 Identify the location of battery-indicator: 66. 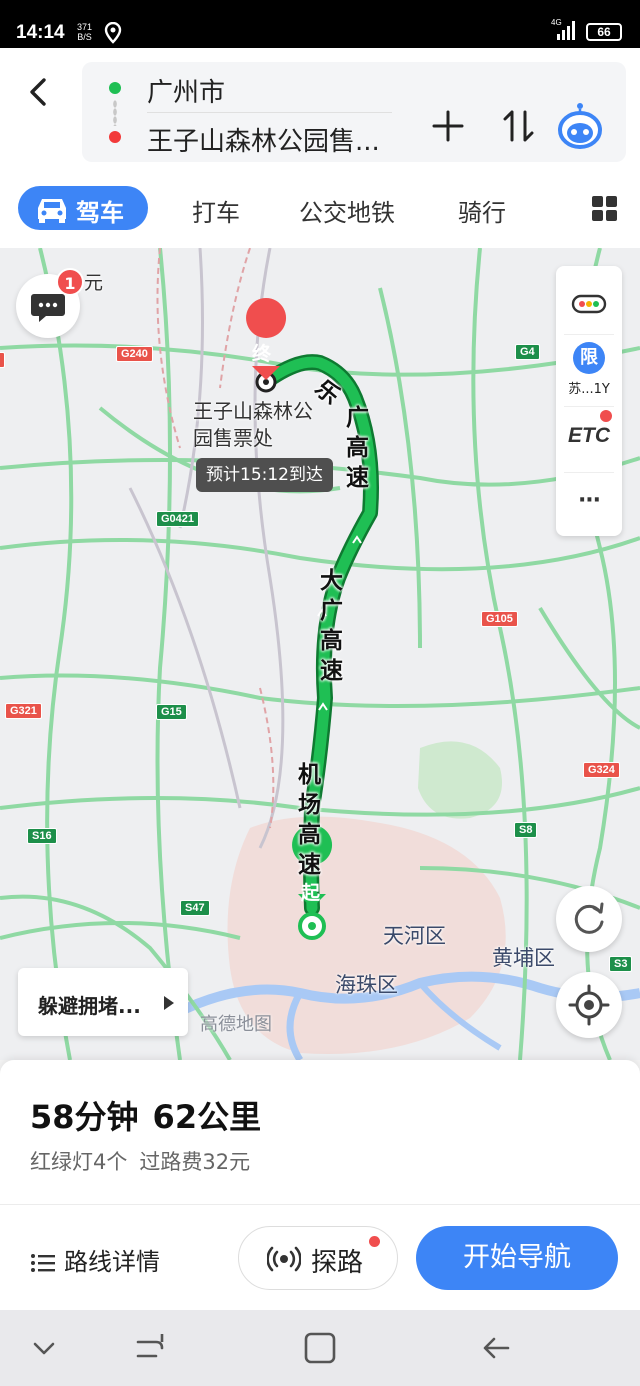
(604, 32).